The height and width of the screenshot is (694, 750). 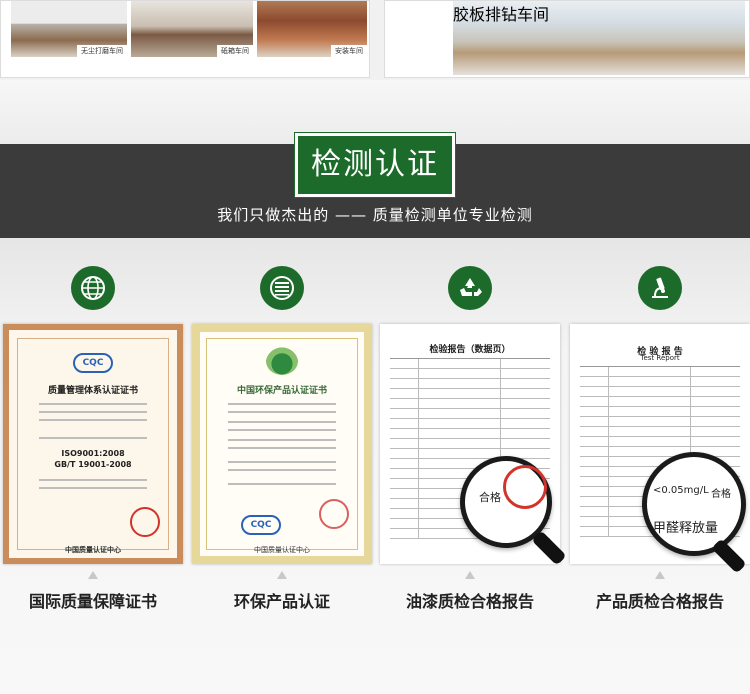 I want to click on workshop-photo: 安装车间, so click(x=312, y=29).